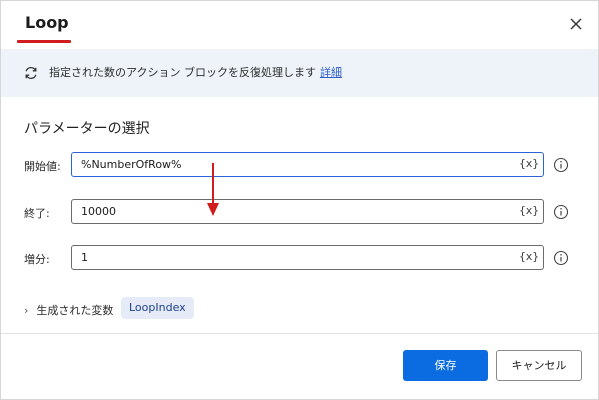 This screenshot has width=599, height=400. I want to click on save-button: 保存, so click(445, 365).